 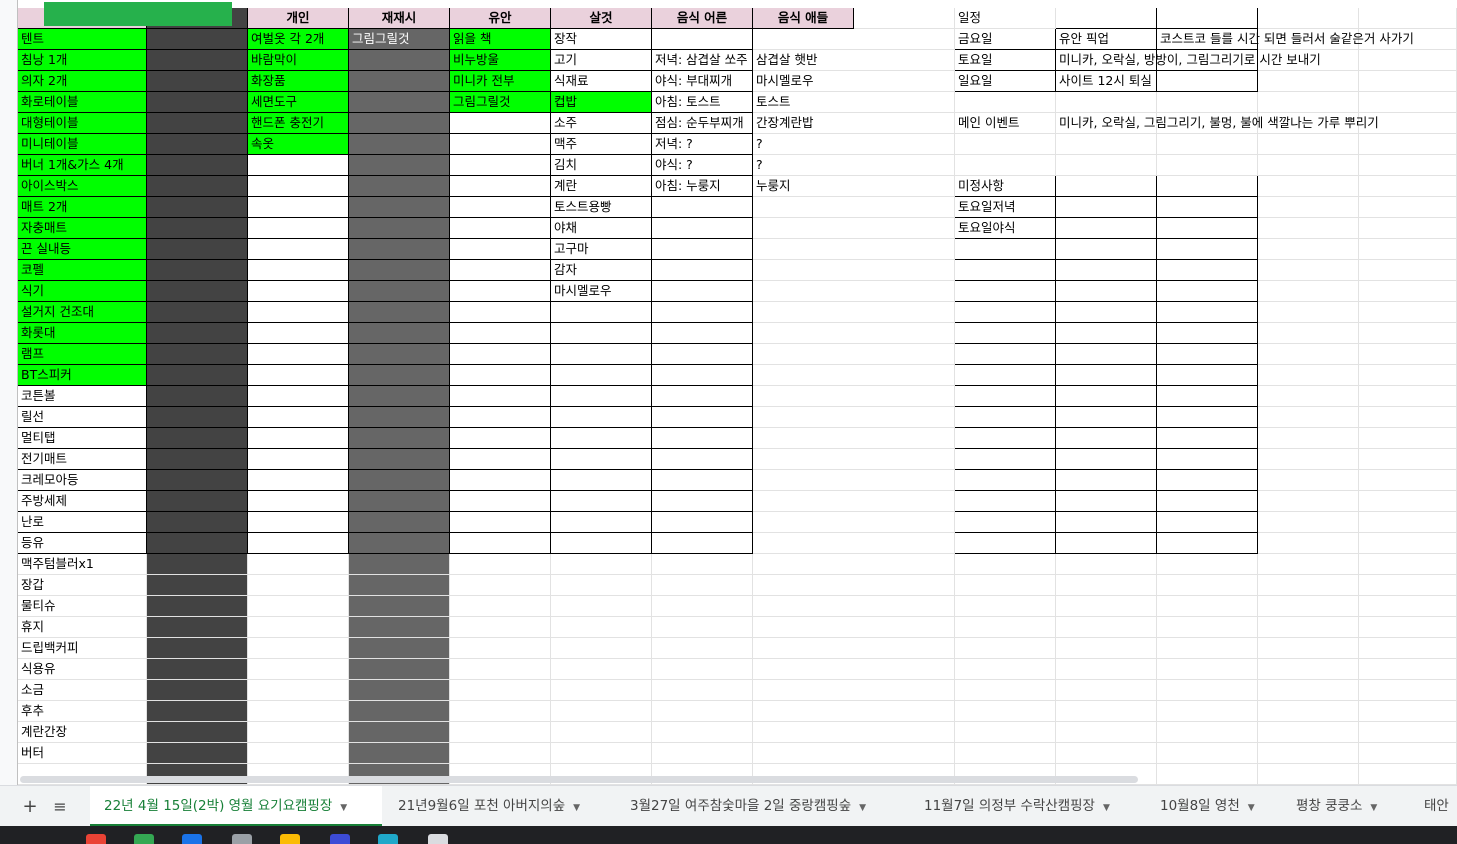 I want to click on add-sheet-button: +, so click(x=30, y=806).